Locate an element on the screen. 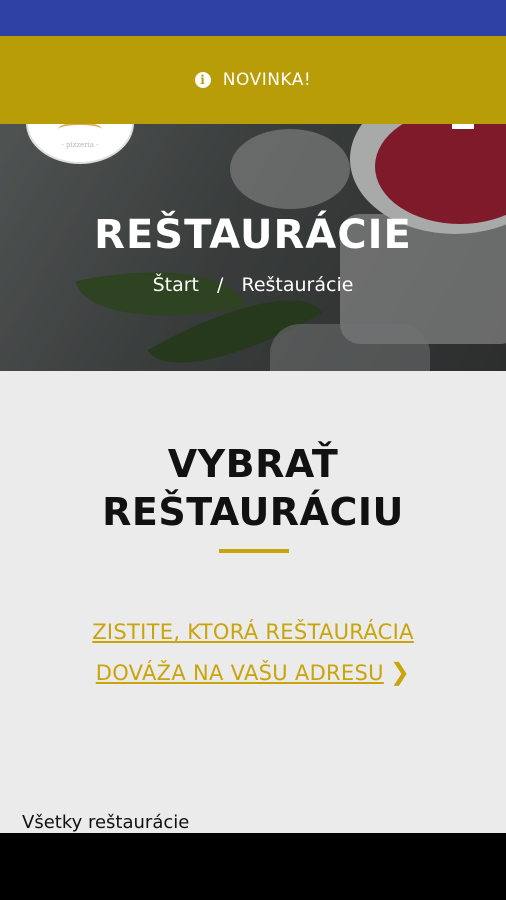 This screenshot has width=506, height=900. section-title-line2: REŠTAURÁCIU is located at coordinates (253, 512).